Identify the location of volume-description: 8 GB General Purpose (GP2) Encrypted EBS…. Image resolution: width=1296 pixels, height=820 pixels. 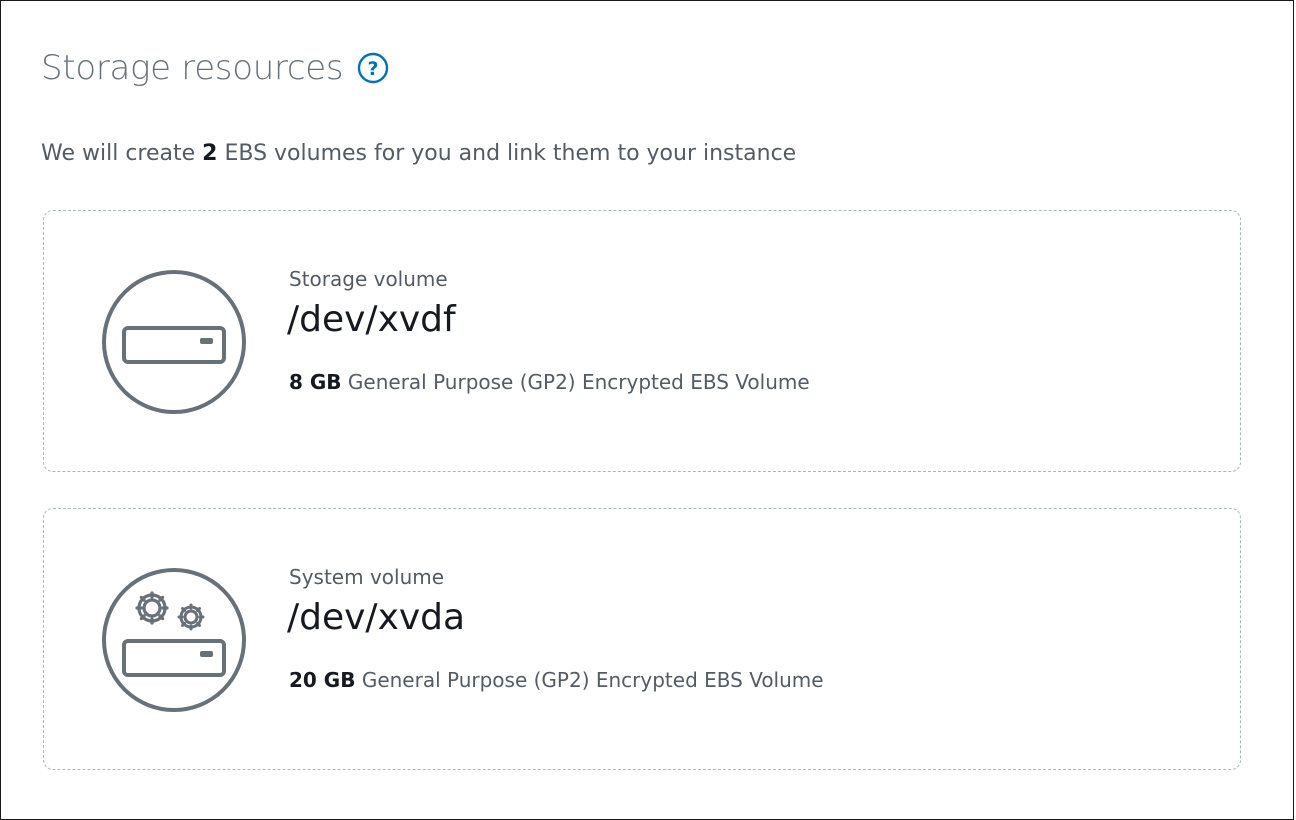
(549, 382).